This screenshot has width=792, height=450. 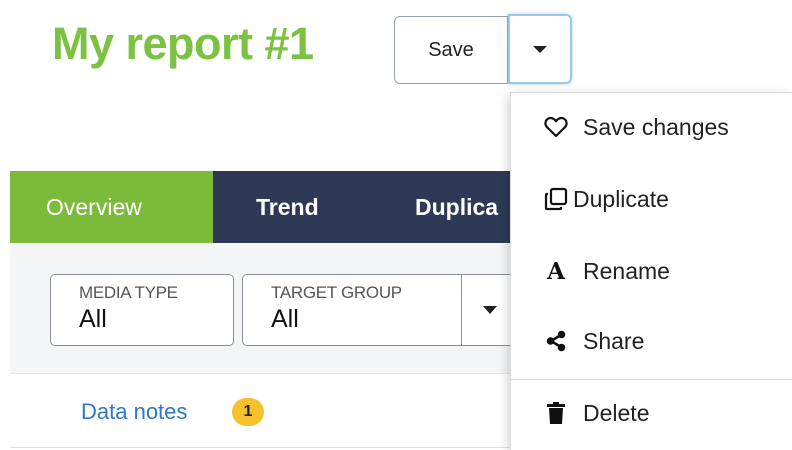 I want to click on menu-item-label: Rename, so click(x=626, y=270).